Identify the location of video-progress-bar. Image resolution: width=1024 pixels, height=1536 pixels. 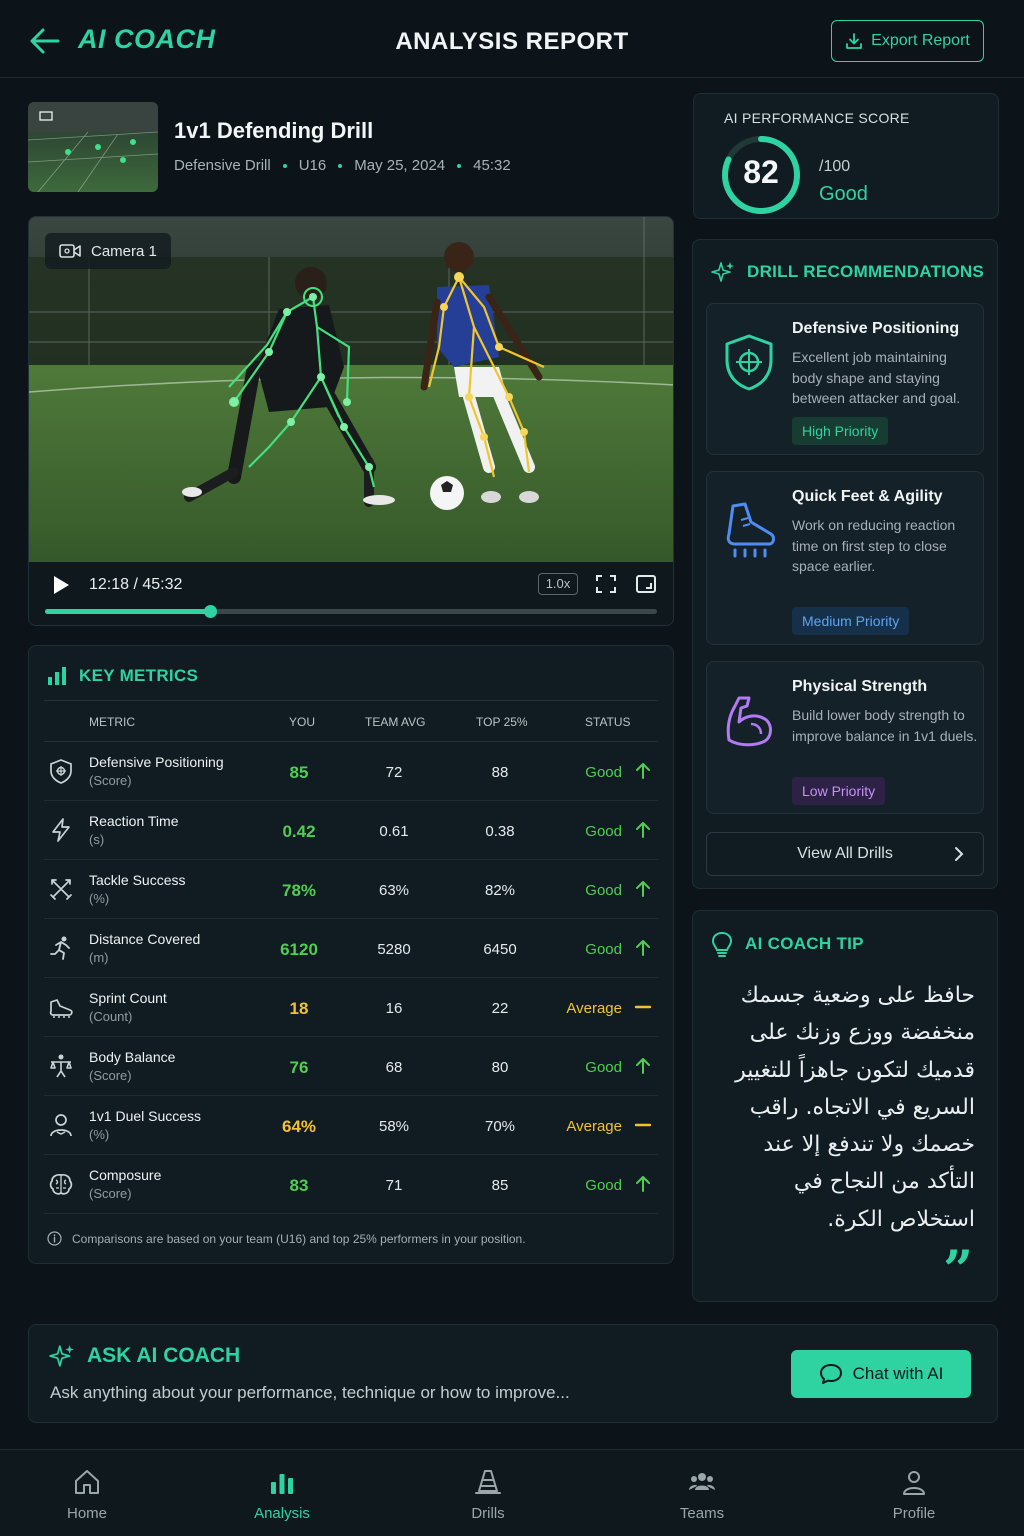
(351, 611).